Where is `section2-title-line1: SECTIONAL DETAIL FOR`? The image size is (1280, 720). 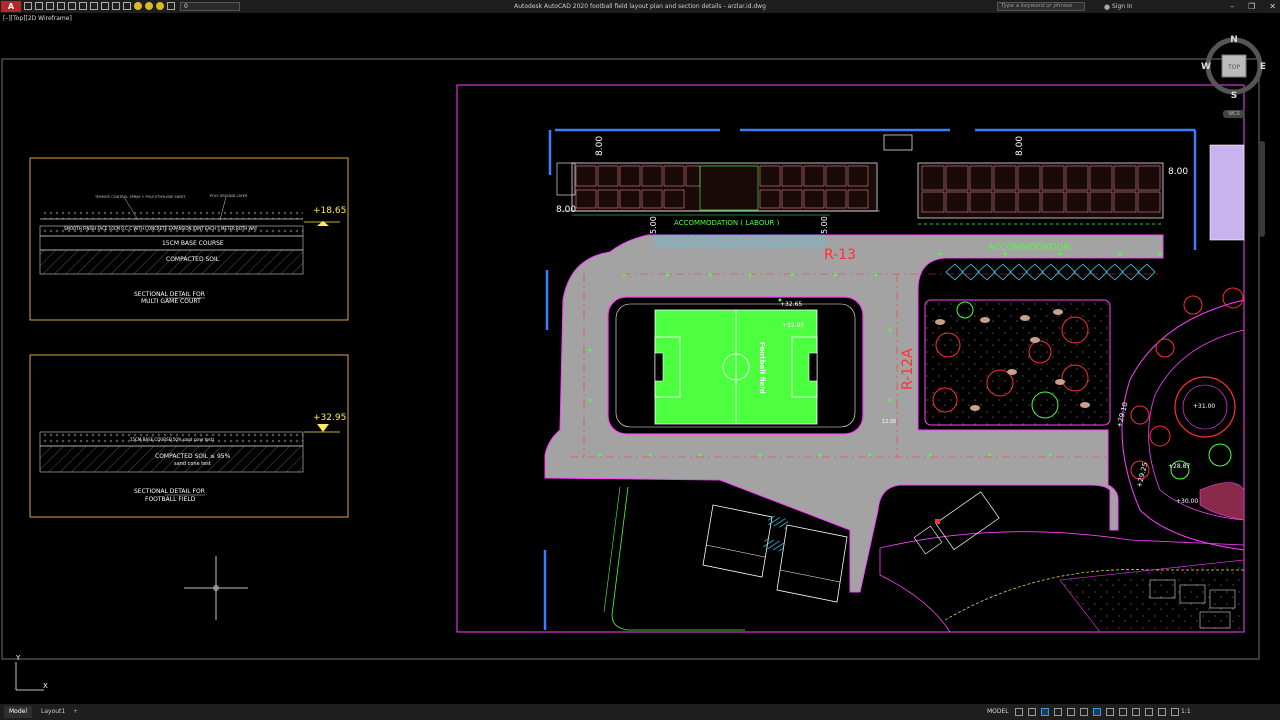 section2-title-line1: SECTIONAL DETAIL FOR is located at coordinates (169, 491).